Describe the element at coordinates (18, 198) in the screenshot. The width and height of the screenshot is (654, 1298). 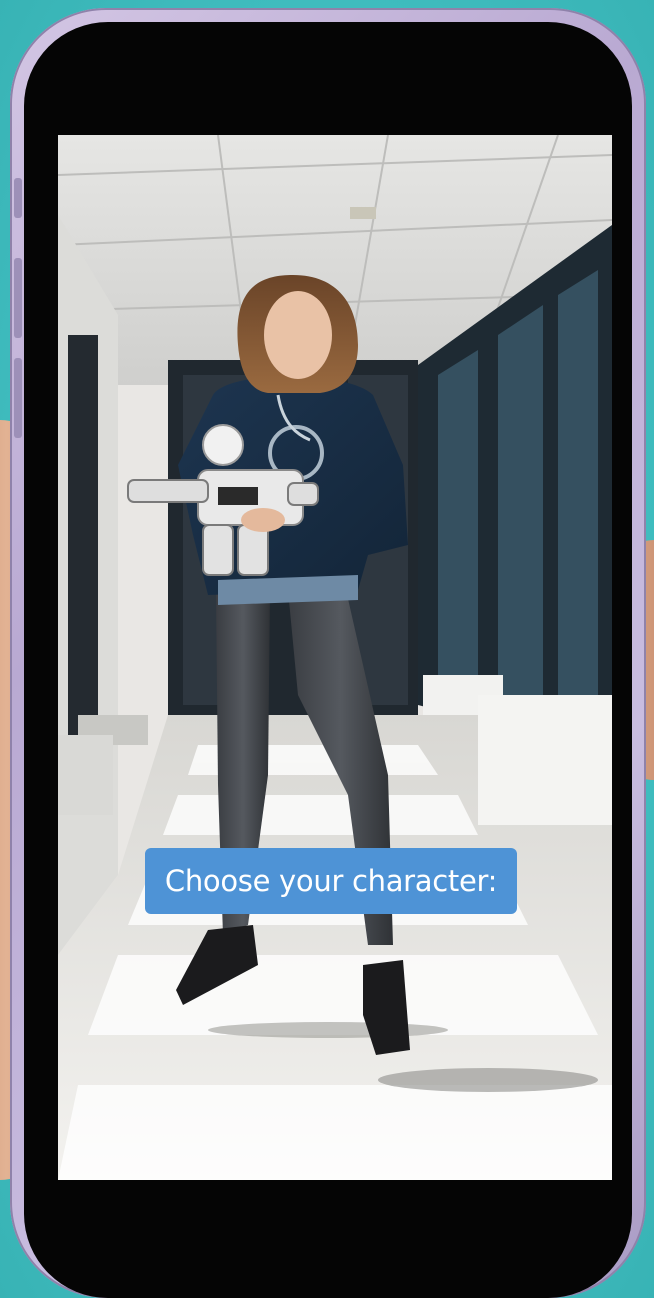
I see `mute-switch` at that location.